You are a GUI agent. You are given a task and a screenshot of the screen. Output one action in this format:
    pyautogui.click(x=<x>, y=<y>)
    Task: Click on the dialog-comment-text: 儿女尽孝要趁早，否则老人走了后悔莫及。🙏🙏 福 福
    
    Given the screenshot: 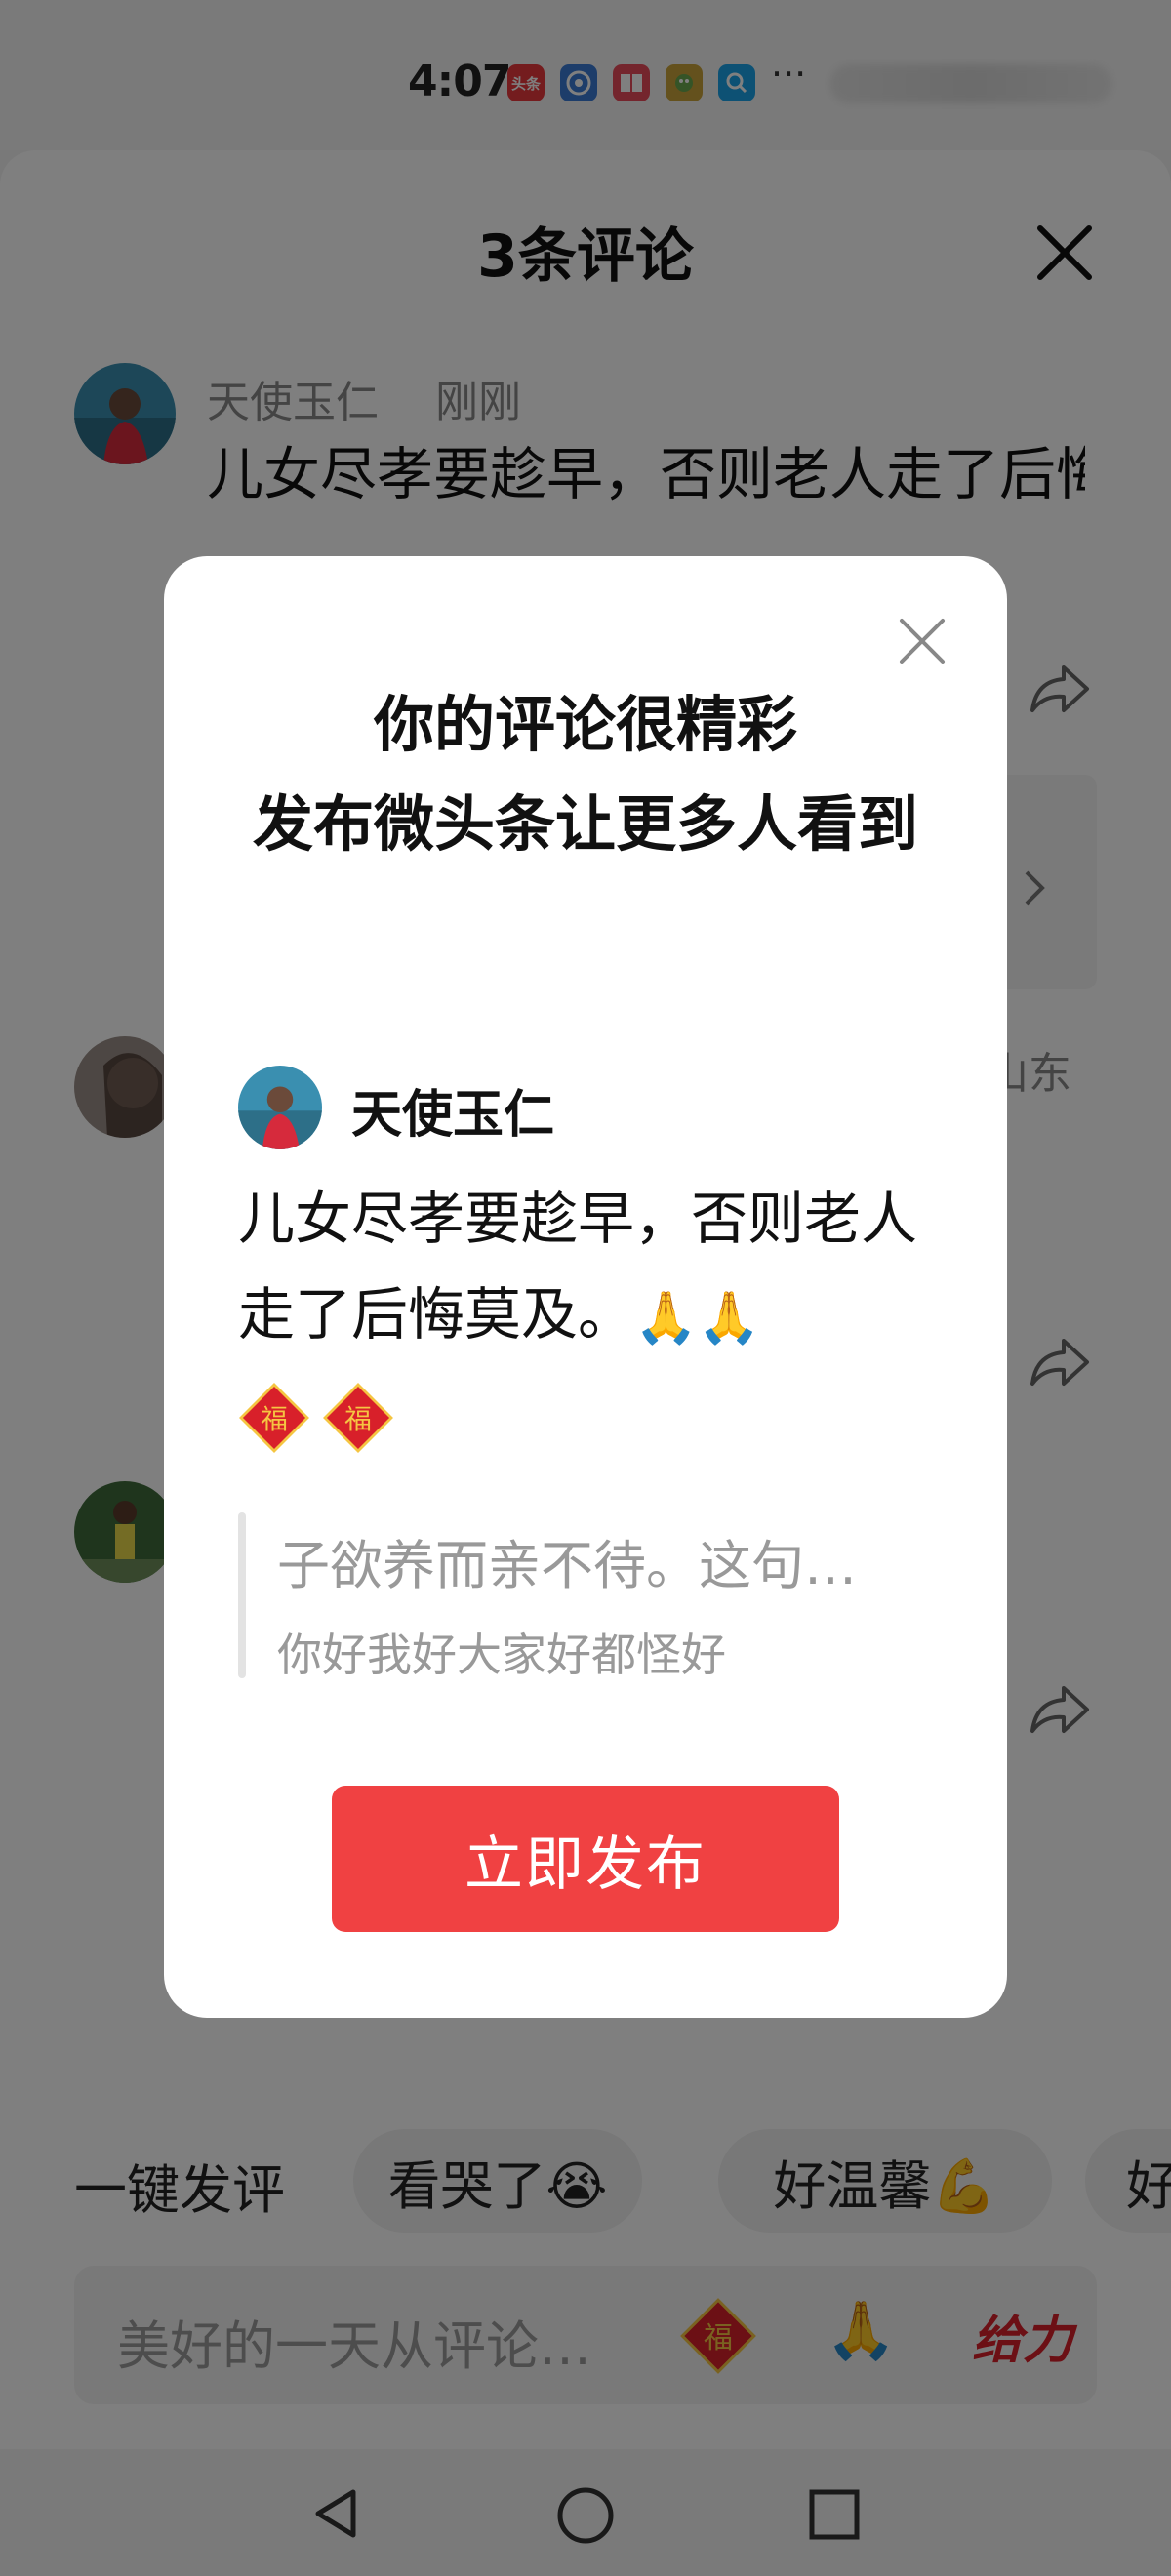 What is the action you would take?
    pyautogui.click(x=579, y=1316)
    